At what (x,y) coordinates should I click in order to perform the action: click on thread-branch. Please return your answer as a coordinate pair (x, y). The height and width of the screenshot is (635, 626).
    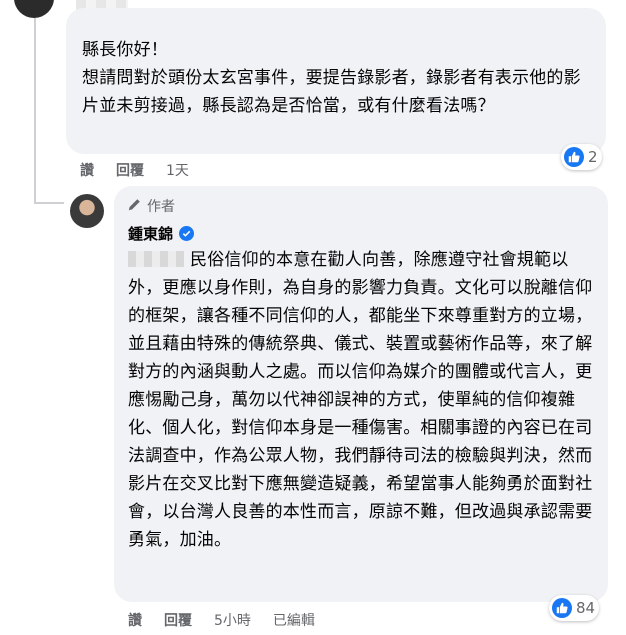
    Looking at the image, I should click on (49, 203).